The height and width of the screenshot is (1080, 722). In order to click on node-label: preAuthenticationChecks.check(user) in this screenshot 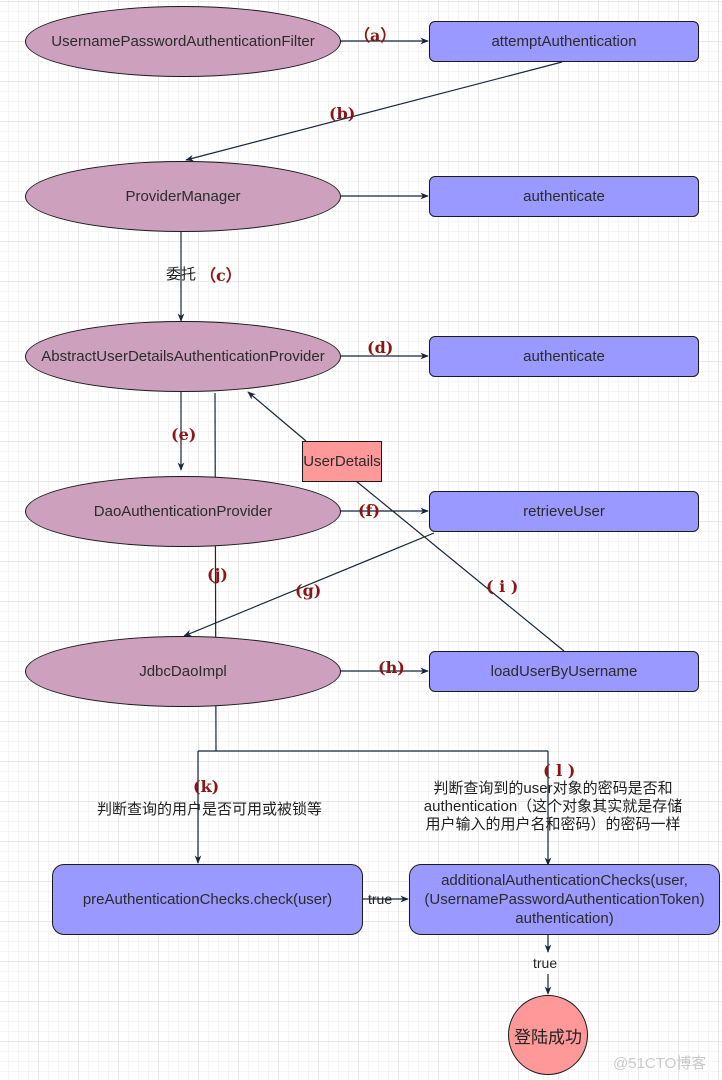, I will do `click(207, 899)`.